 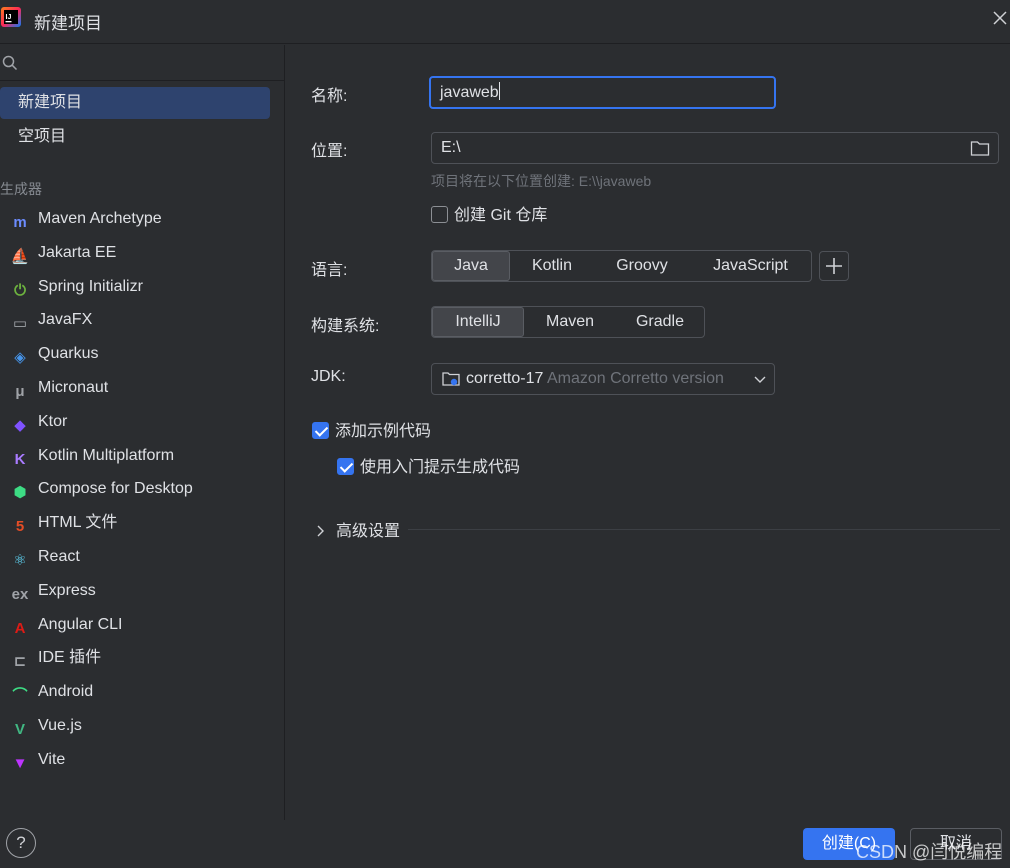 What do you see at coordinates (329, 151) in the screenshot?
I see `location-label: 位置:` at bounding box center [329, 151].